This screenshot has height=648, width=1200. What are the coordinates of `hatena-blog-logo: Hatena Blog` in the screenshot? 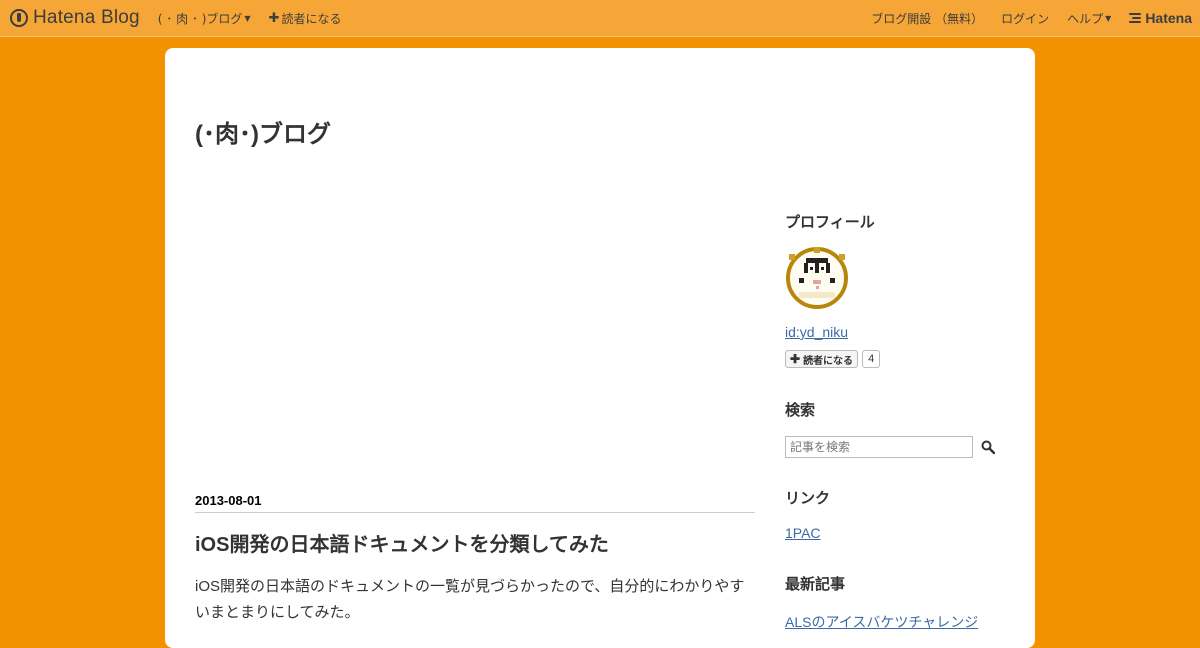 It's located at (75, 18).